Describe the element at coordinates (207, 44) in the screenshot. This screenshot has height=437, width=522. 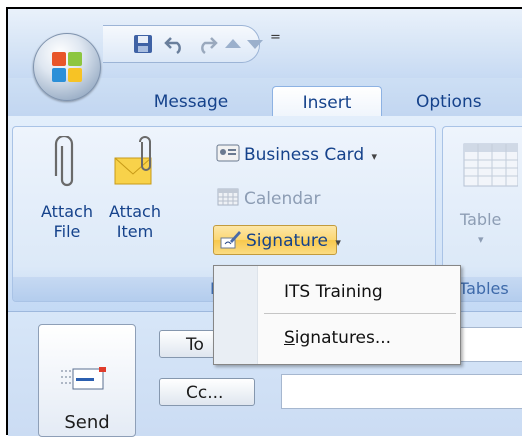
I see `redo-icon` at that location.